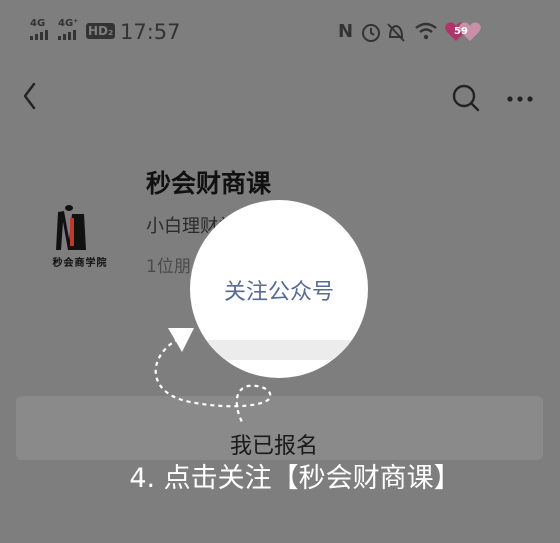  What do you see at coordinates (295, 478) in the screenshot?
I see `instruction-caption: 4. 点击关注【秒会财商课】` at bounding box center [295, 478].